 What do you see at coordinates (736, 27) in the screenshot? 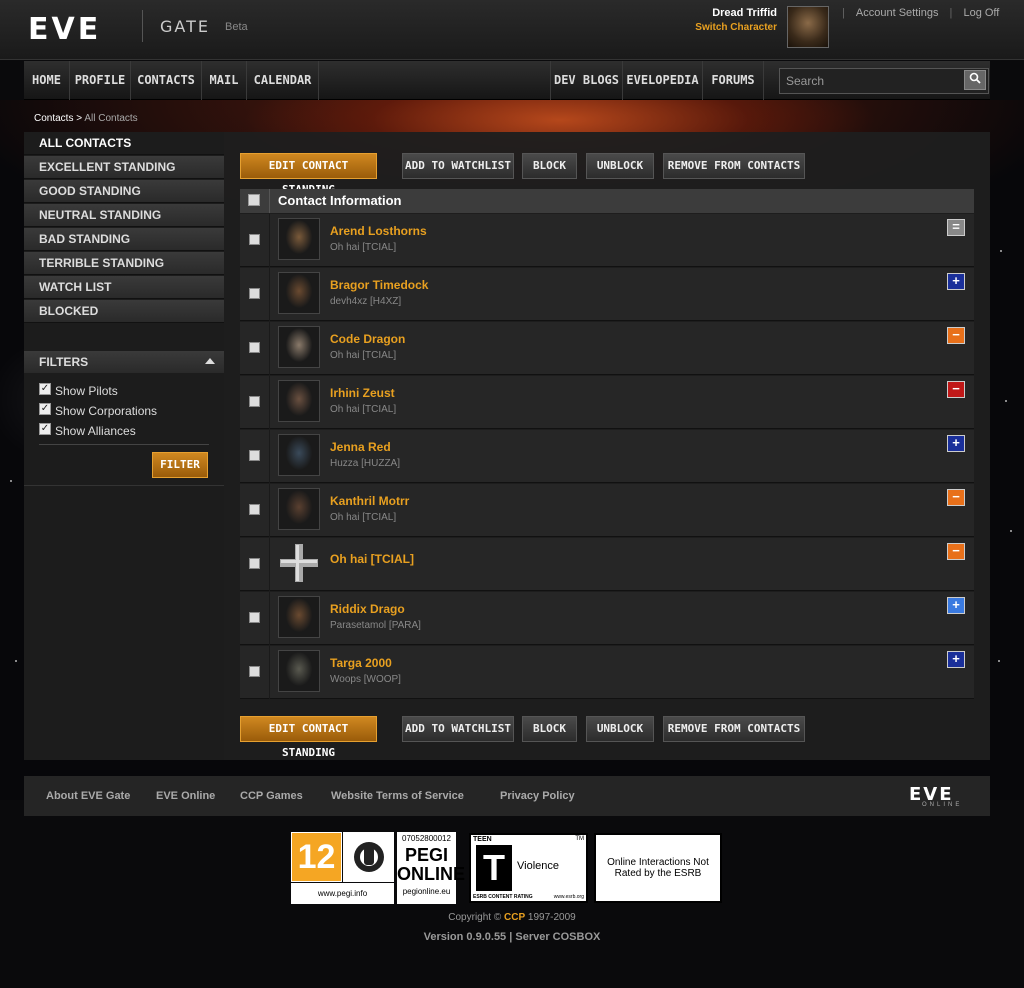
I see `switch-character-link: Switch Character` at bounding box center [736, 27].